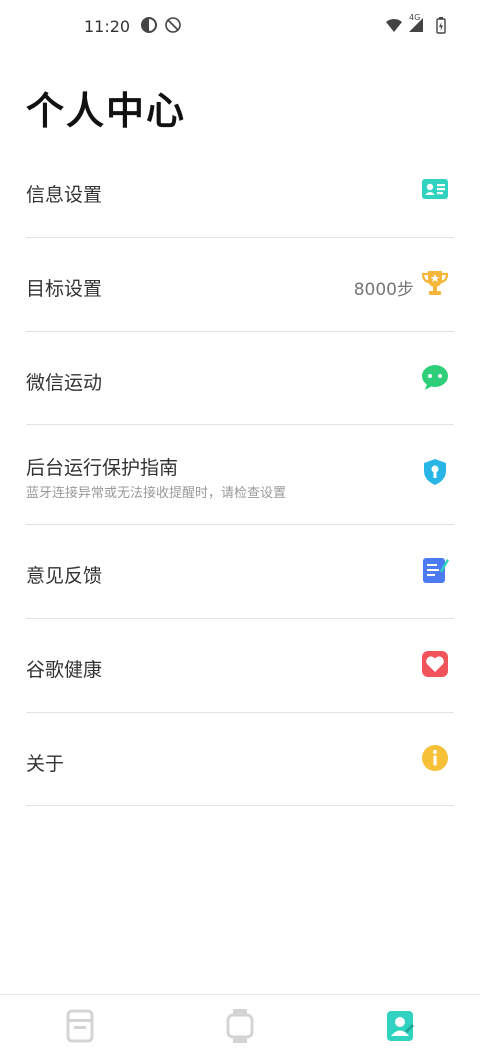 The width and height of the screenshot is (480, 1057). I want to click on menu-item-info-settings: 信息设置, so click(240, 191).